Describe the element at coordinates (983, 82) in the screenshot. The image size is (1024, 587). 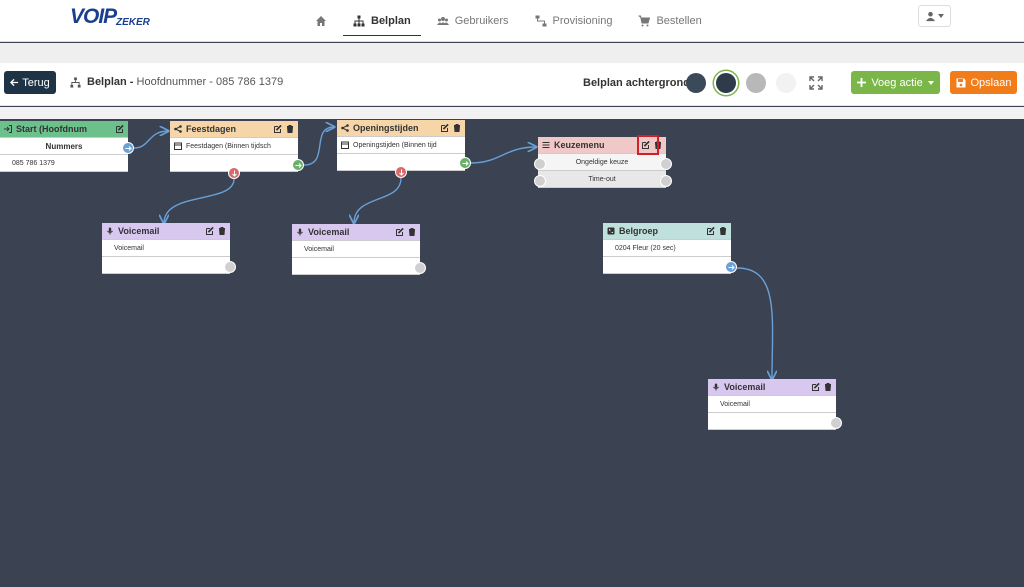
I see `save-button: Opslaan` at that location.